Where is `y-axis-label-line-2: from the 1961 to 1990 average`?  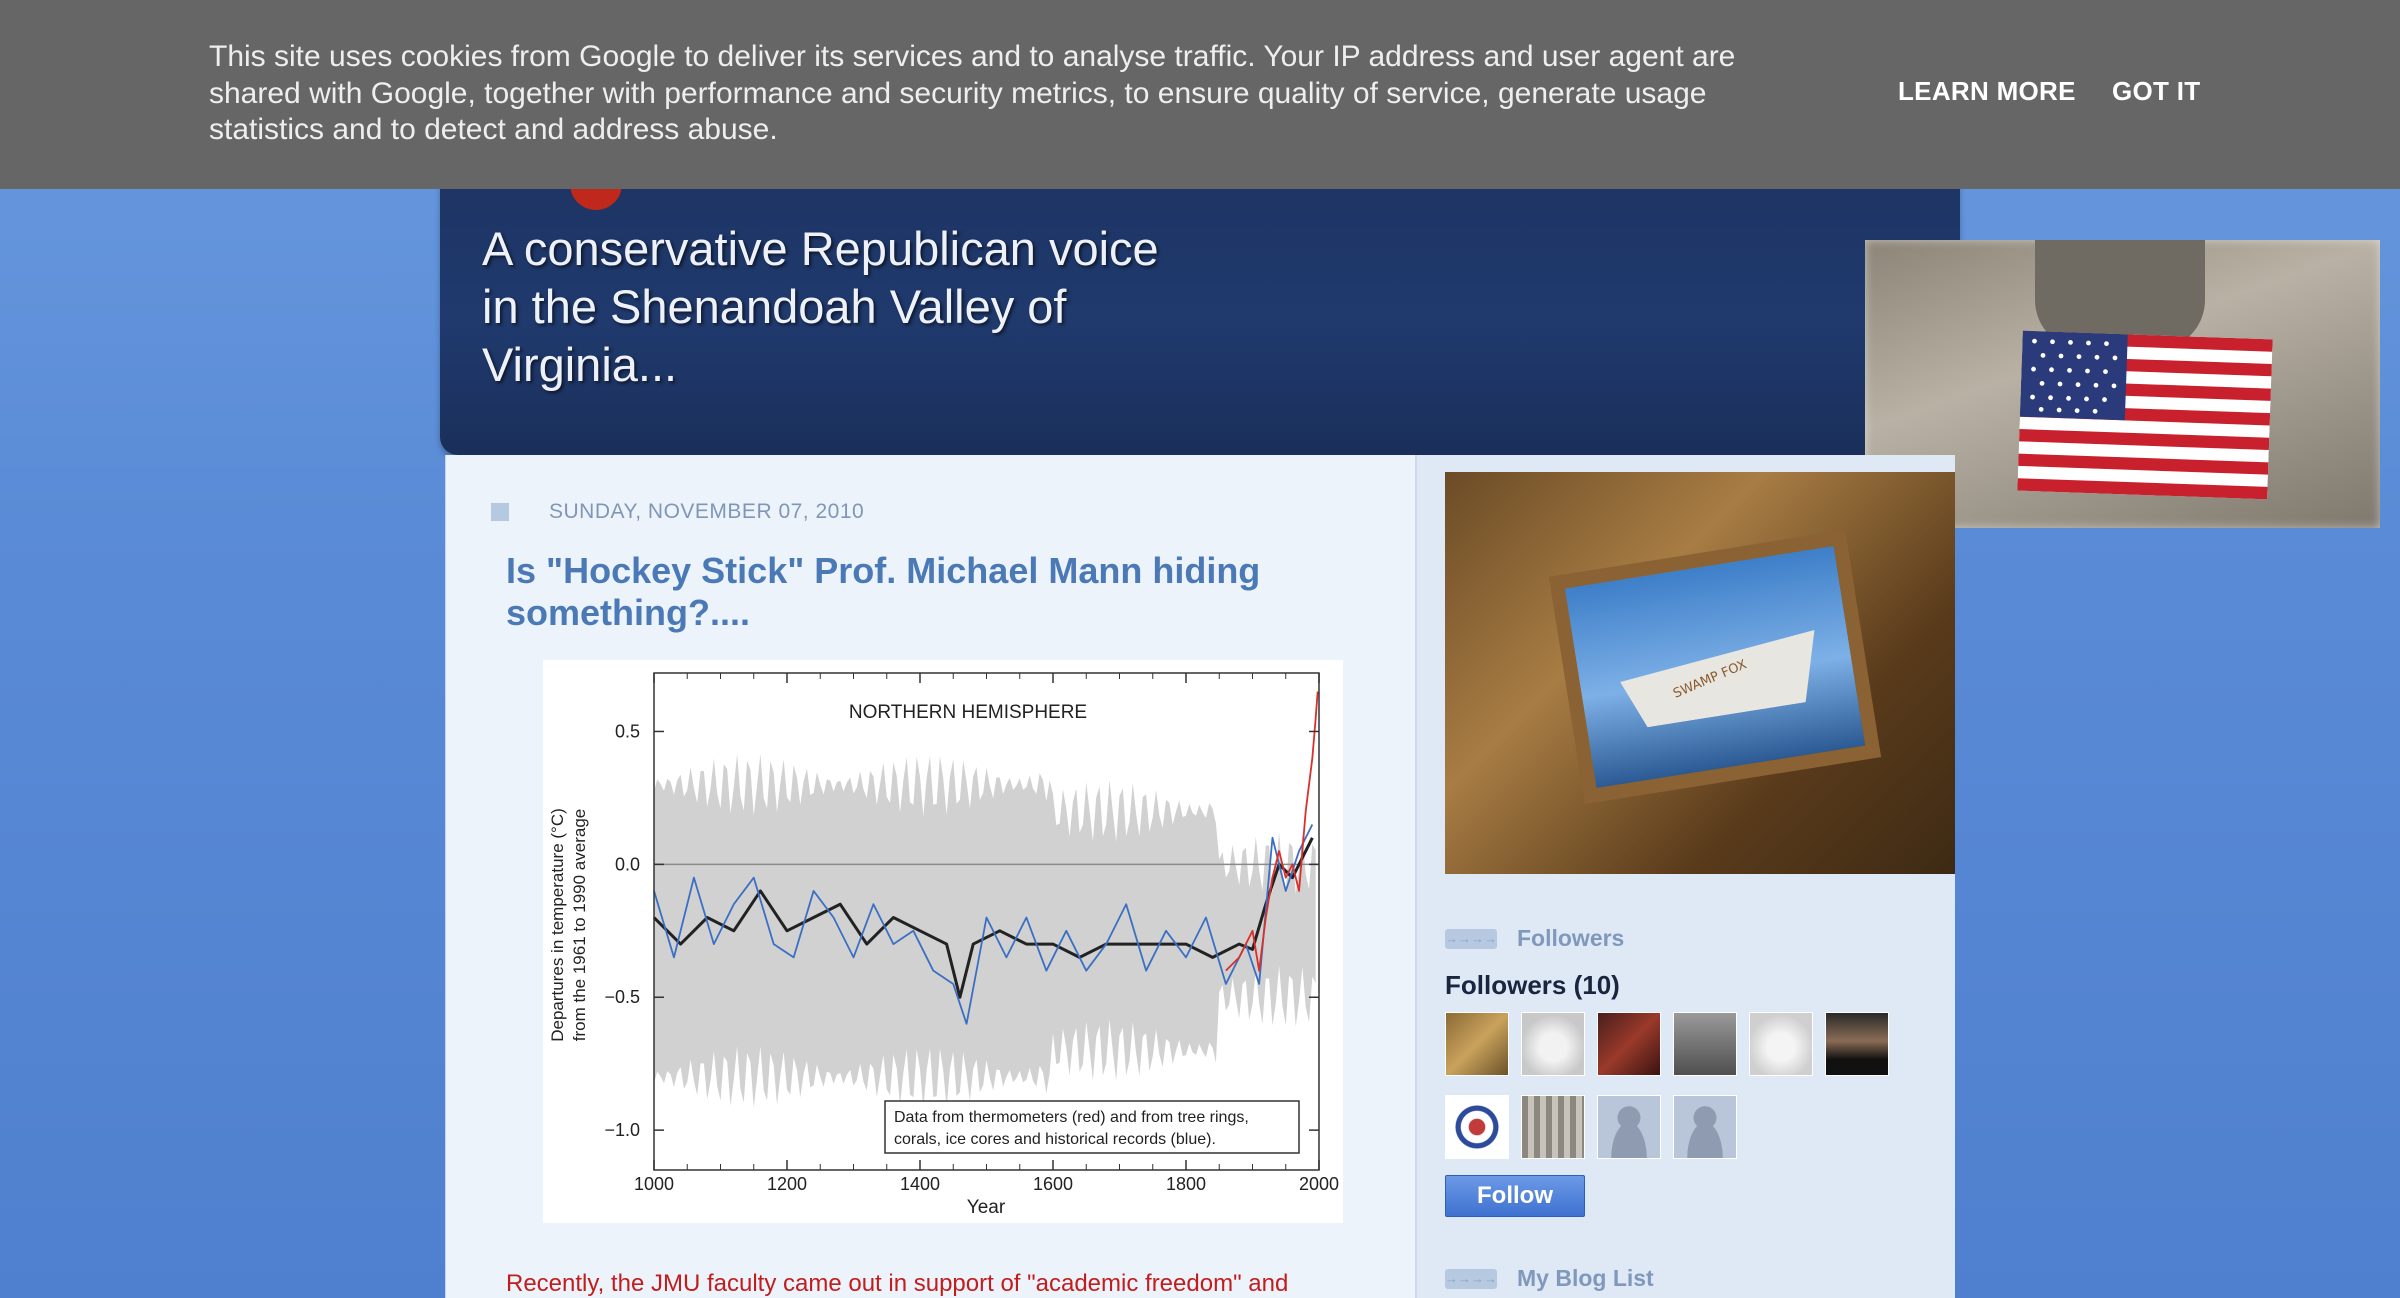 y-axis-label-line-2: from the 1961 to 1990 average is located at coordinates (579, 925).